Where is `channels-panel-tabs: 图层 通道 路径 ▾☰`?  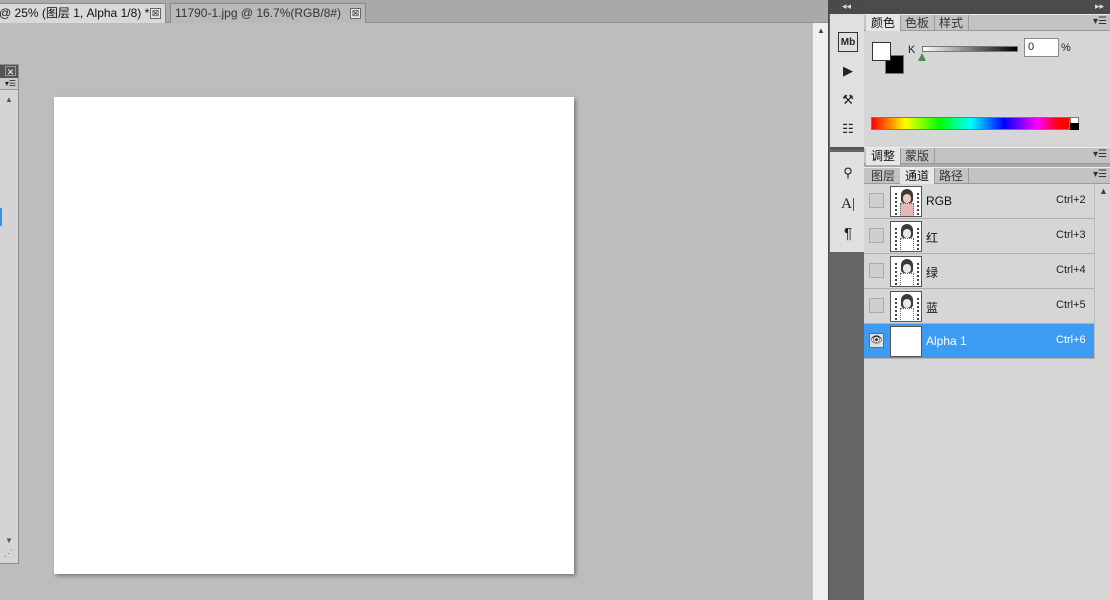
channels-panel-tabs: 图层 通道 路径 ▾☰ is located at coordinates (987, 176).